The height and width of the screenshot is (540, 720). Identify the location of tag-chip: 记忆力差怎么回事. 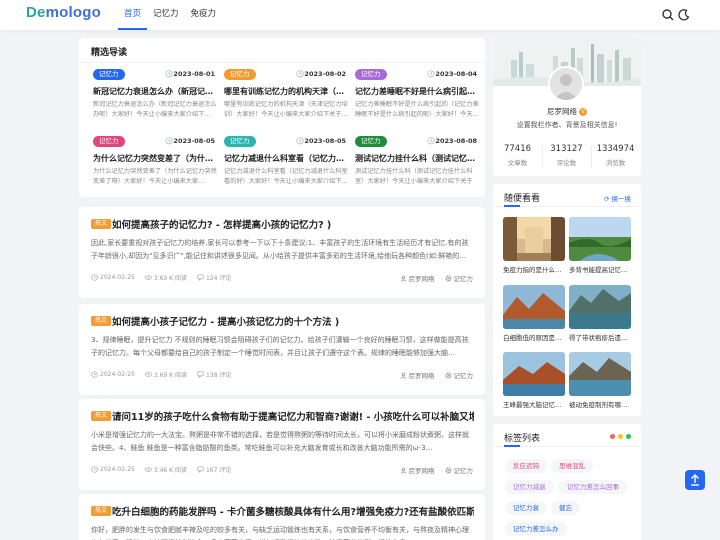
(593, 487).